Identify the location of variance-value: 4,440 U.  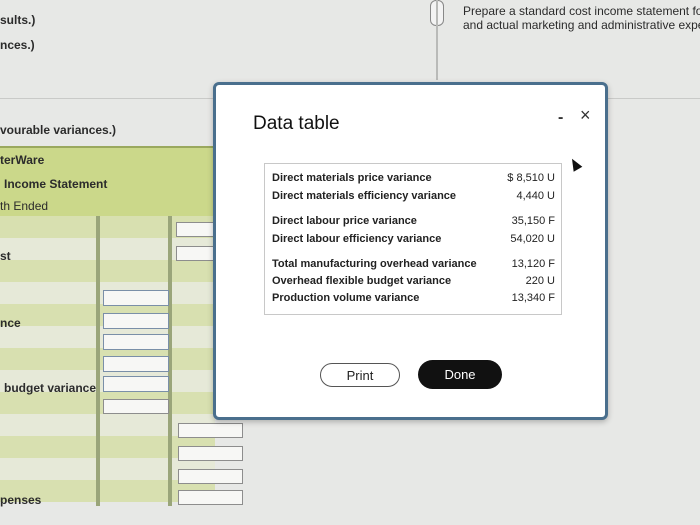
(535, 196).